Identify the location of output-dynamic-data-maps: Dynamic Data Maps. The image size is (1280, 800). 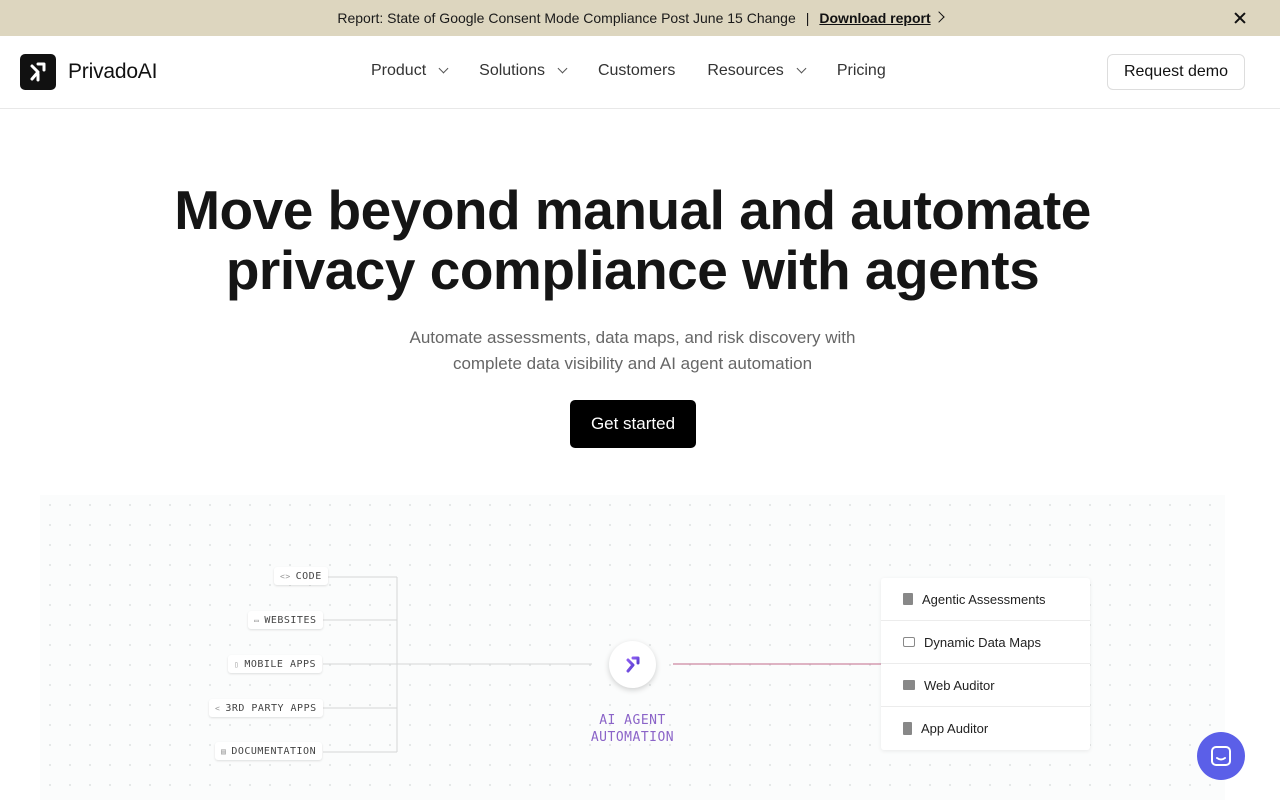
(985, 642).